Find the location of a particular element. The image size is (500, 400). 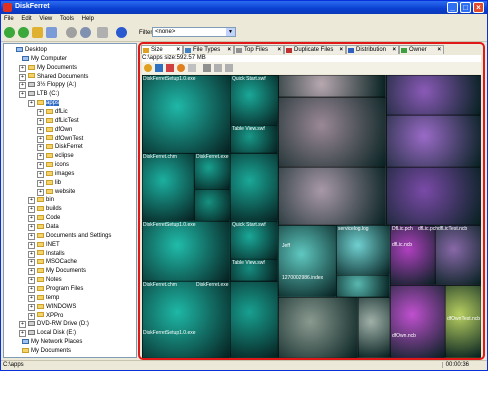

tree-item: + MSOCache is located at coordinates (52, 262).